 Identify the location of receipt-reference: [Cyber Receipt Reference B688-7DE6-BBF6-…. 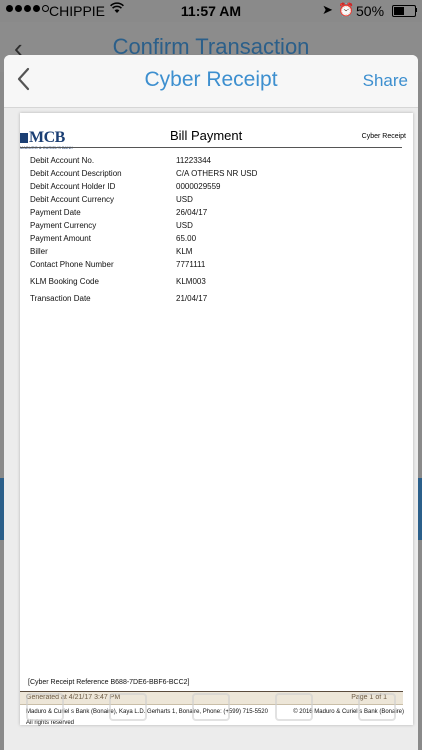
(109, 682).